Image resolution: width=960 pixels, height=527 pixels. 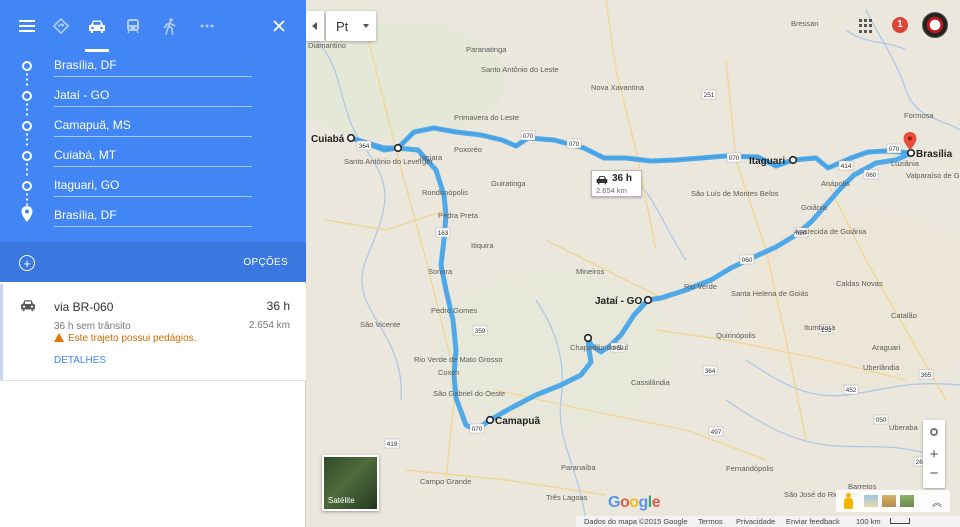 I want to click on waypoint-3: Camapuã, MS, so click(x=153, y=128).